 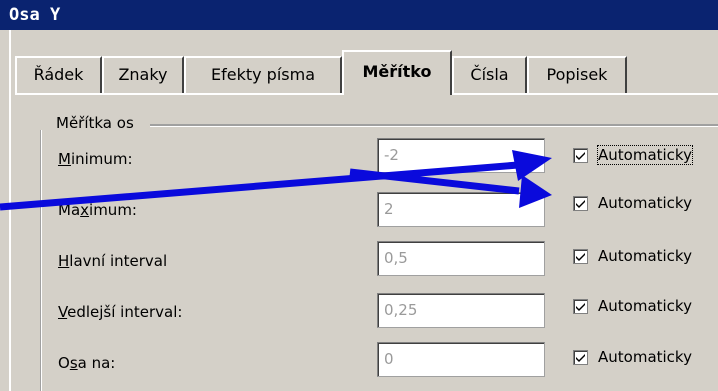 I want to click on tab-label: Měřítko, so click(x=397, y=71).